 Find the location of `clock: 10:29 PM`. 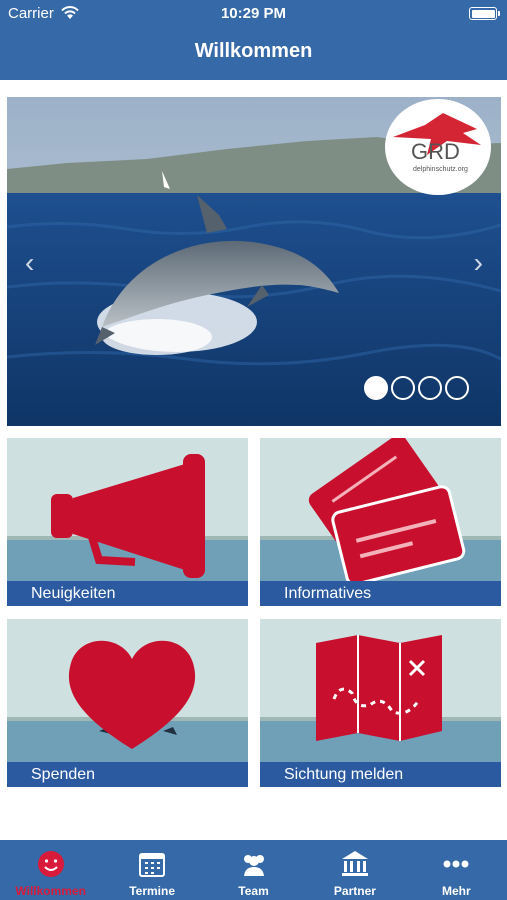

clock: 10:29 PM is located at coordinates (253, 13).